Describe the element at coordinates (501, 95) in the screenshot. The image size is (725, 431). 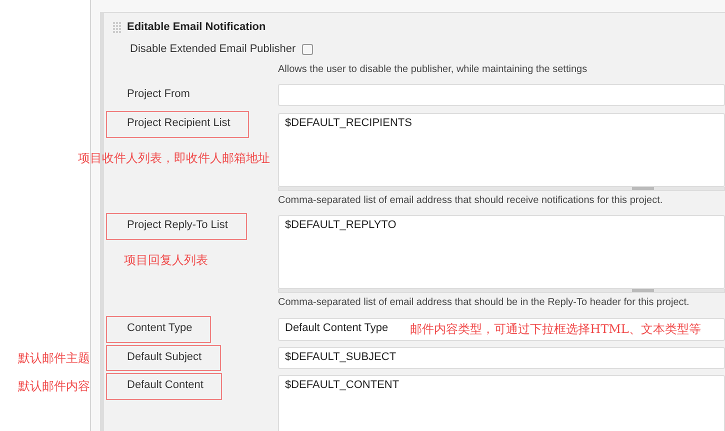
I see `input-field` at that location.